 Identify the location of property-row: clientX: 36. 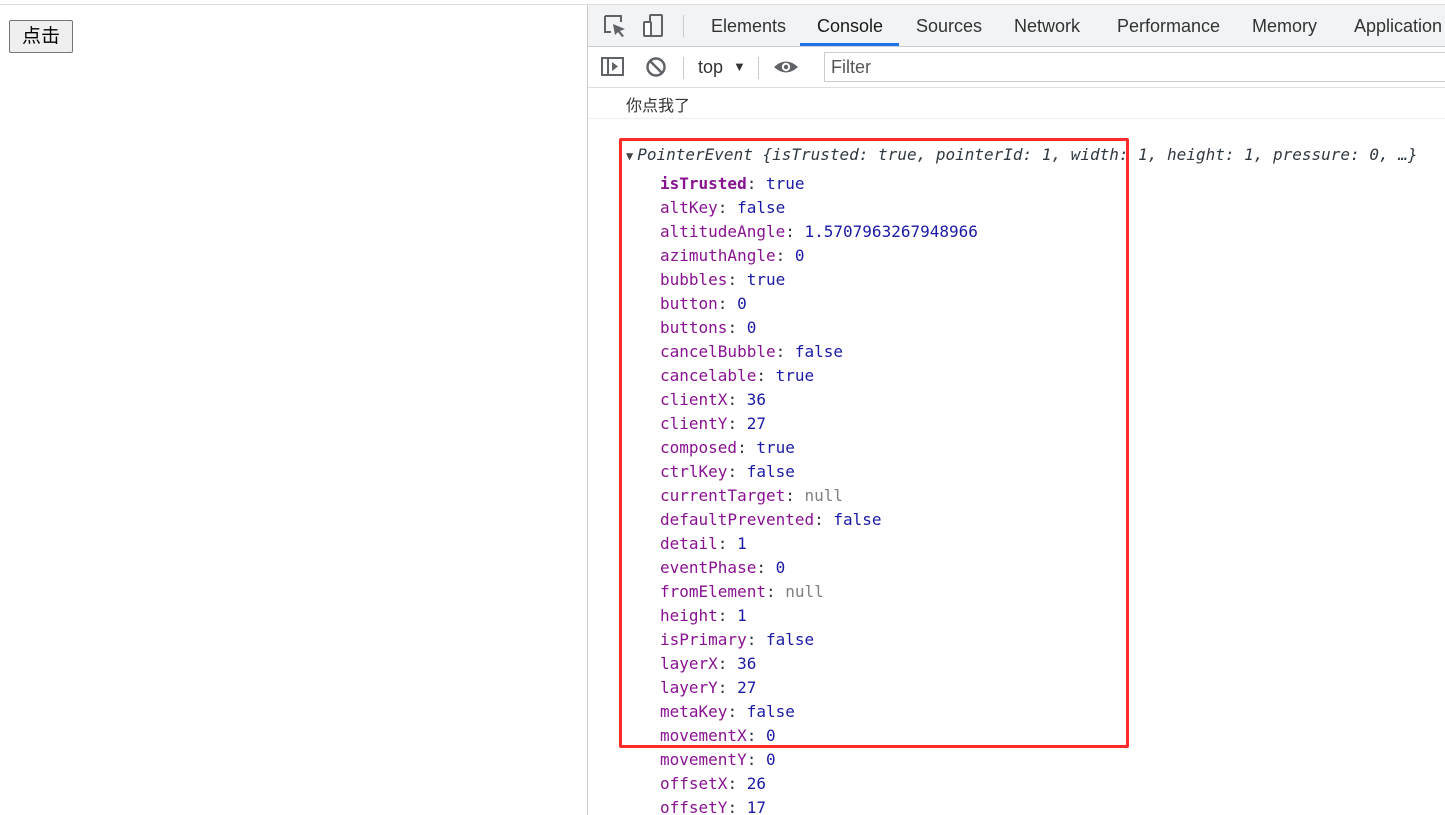
(819, 400).